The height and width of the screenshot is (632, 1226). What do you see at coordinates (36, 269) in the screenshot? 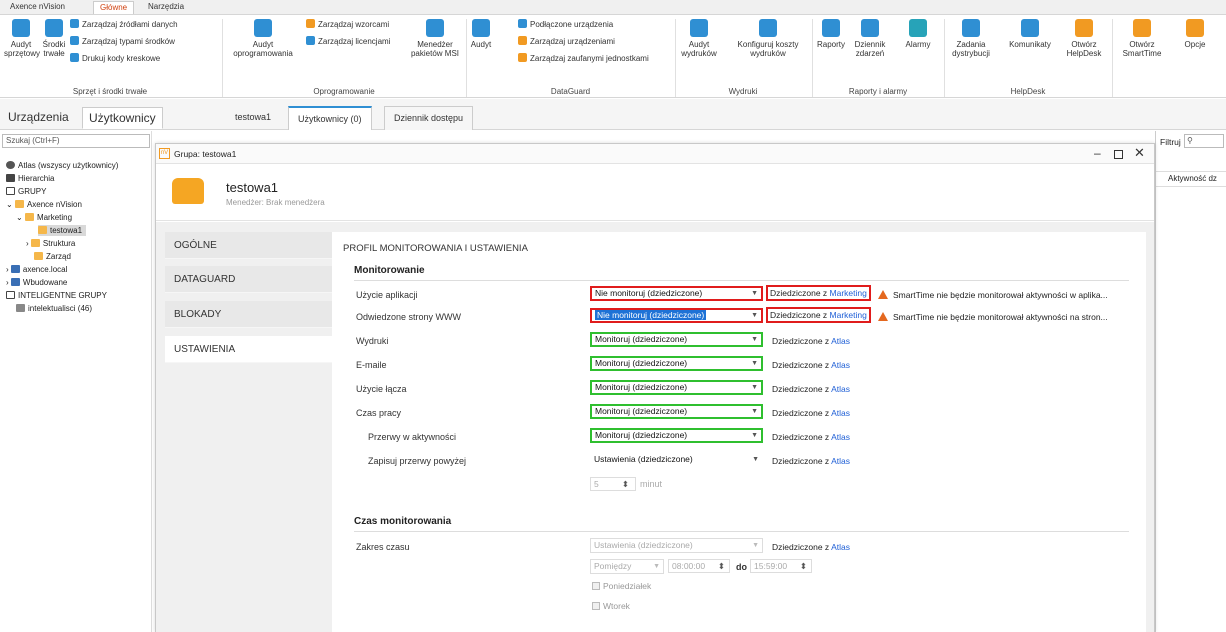
I see `tree-item-axence-local: › axence.local` at bounding box center [36, 269].